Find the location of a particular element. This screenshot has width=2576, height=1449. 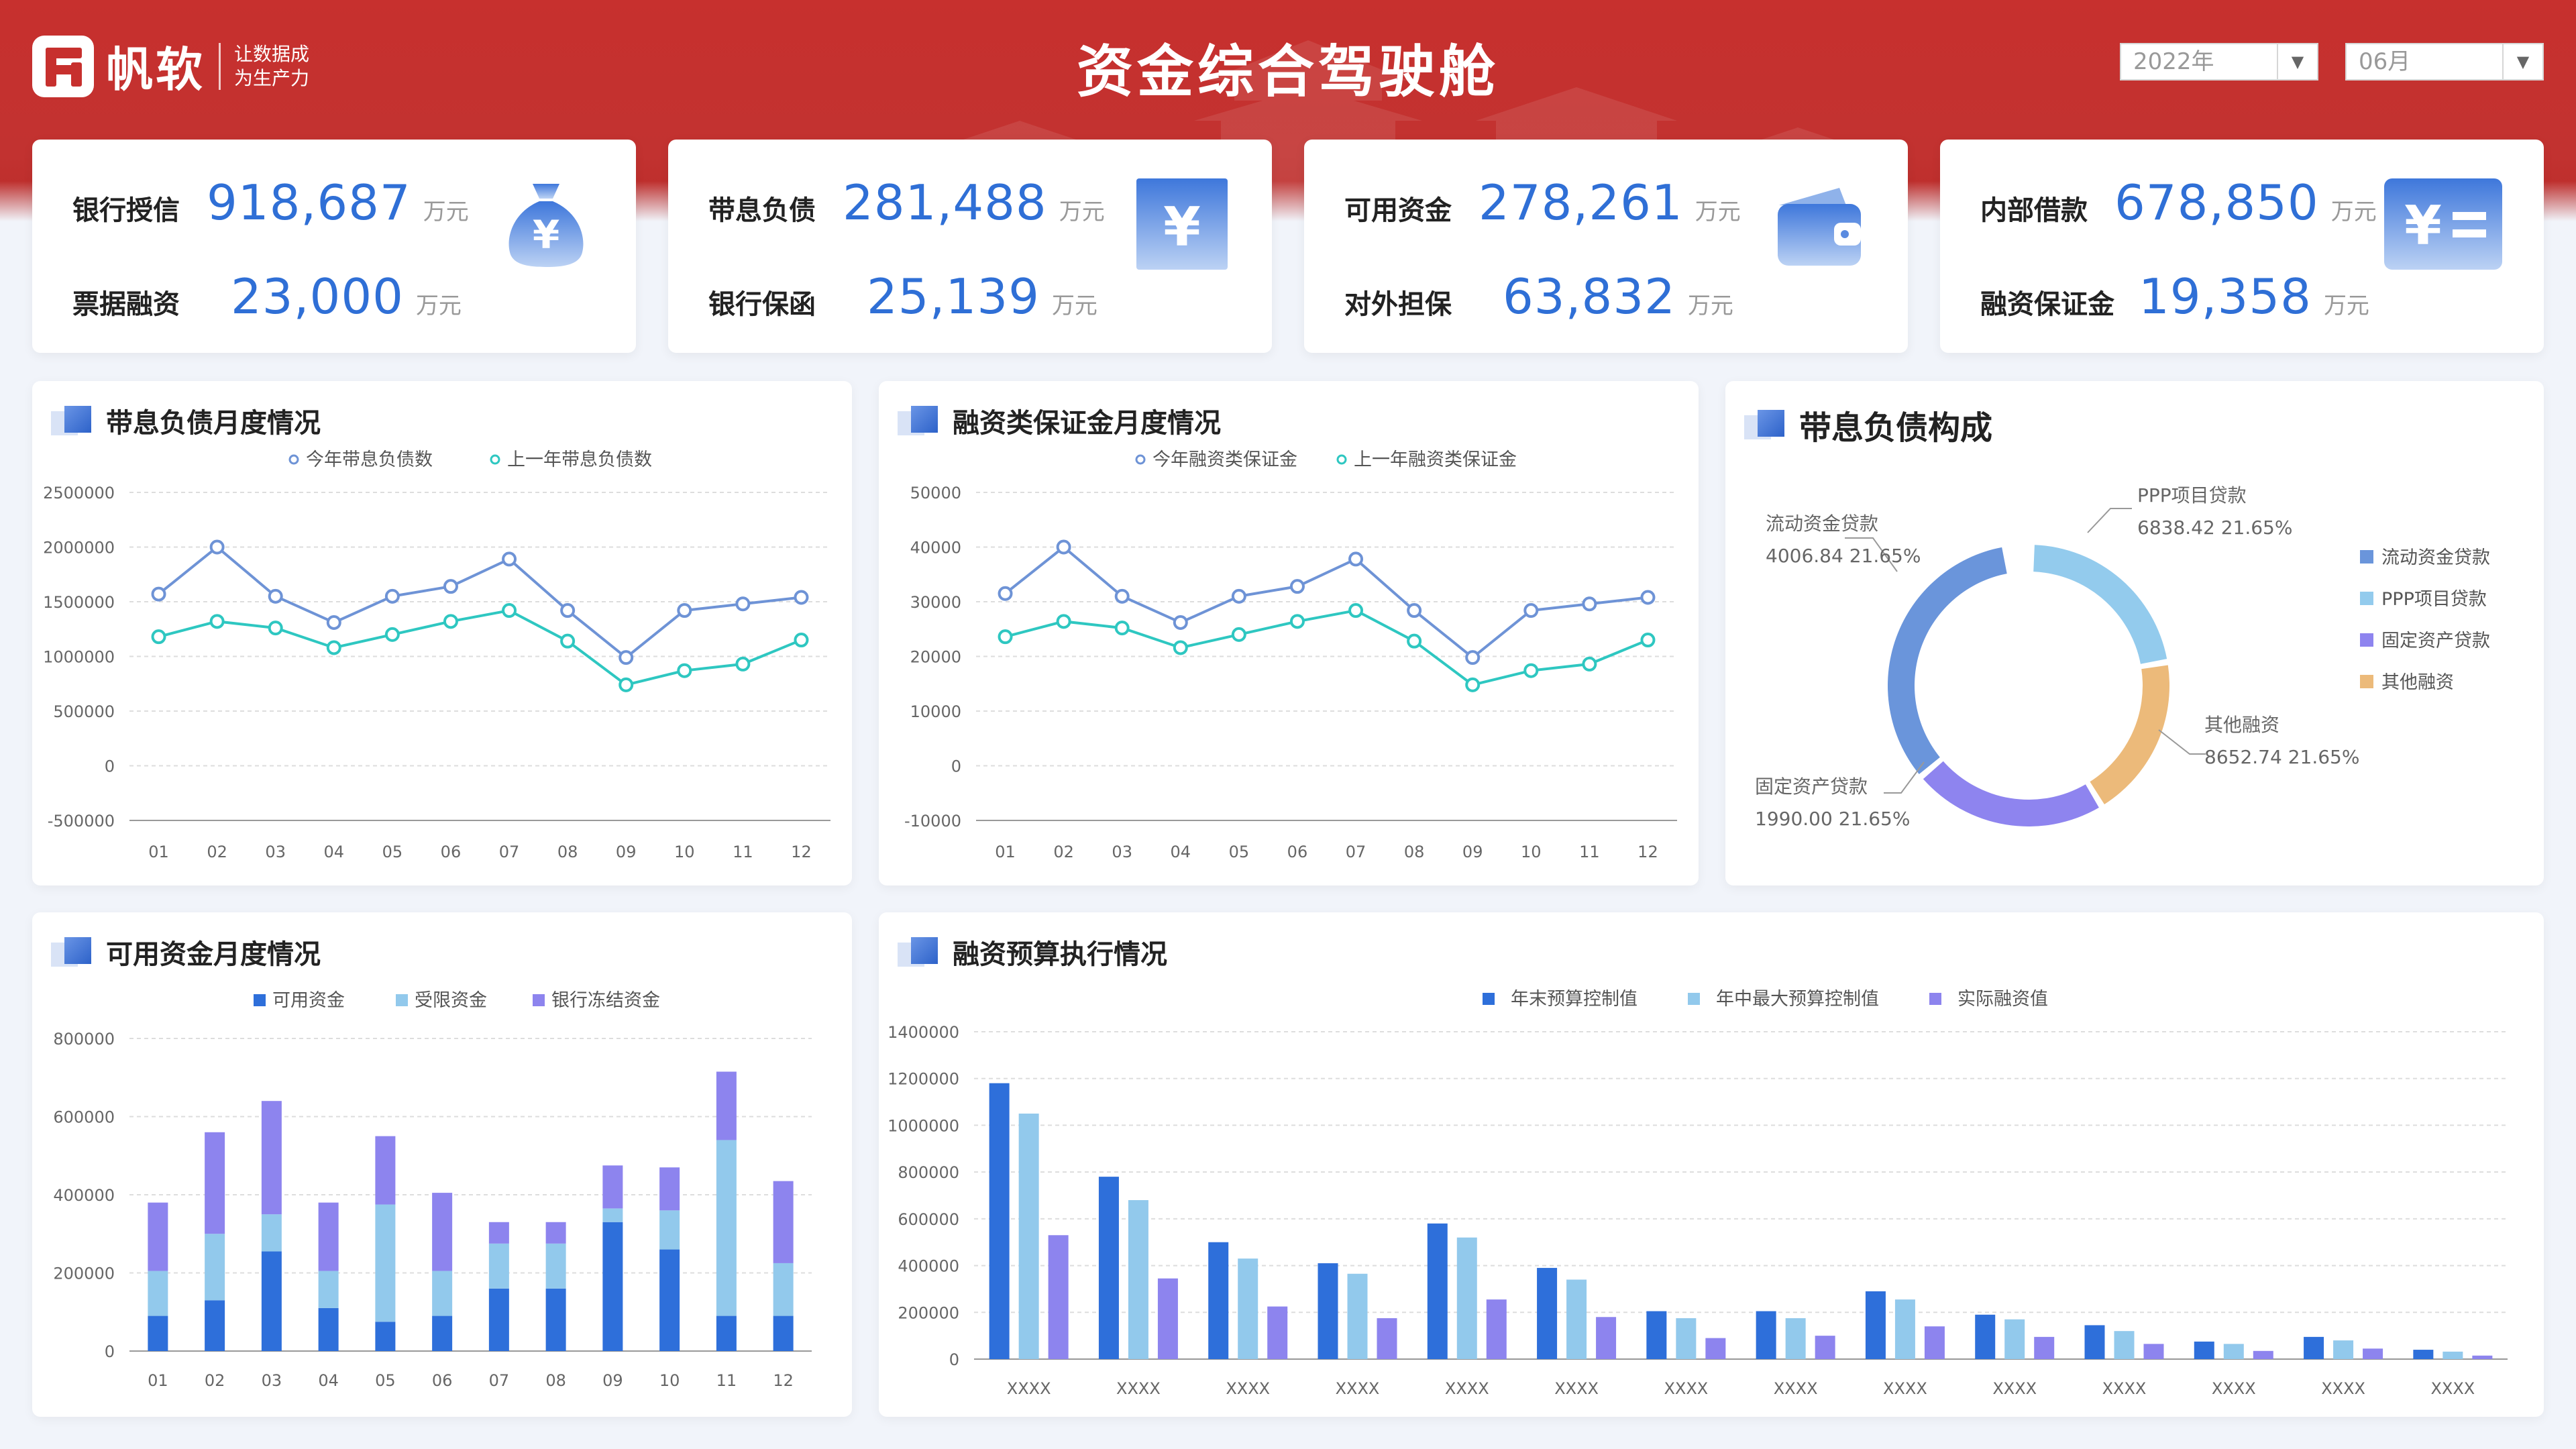

kpi-label: 可用资金 is located at coordinates (1398, 210).